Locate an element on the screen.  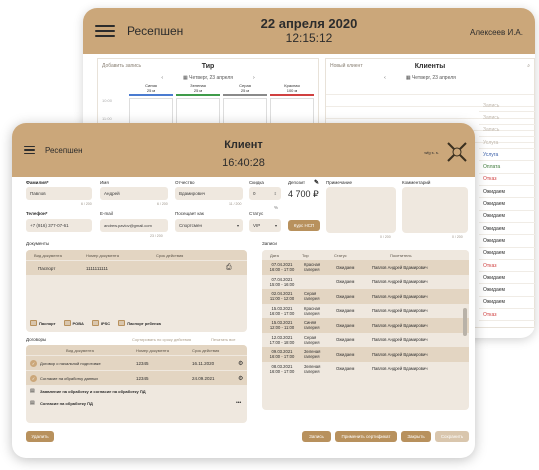
lane-header: Синяя 25 м is located at coordinates (151, 89).